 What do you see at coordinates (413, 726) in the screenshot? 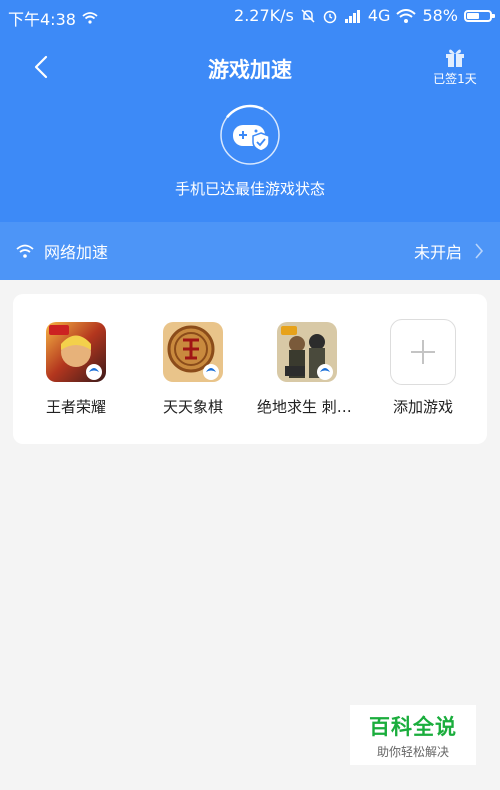
I see `watermark-title: 百科全说` at bounding box center [413, 726].